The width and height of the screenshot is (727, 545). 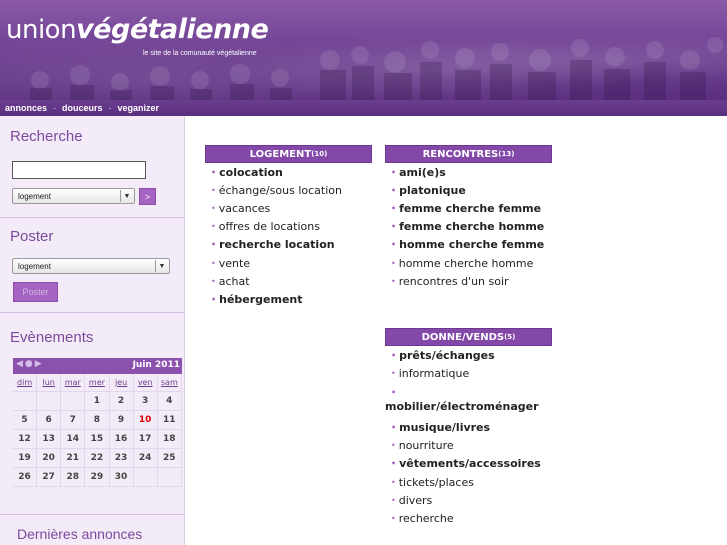 What do you see at coordinates (145, 439) in the screenshot?
I see `calendar-day-cell: 17` at bounding box center [145, 439].